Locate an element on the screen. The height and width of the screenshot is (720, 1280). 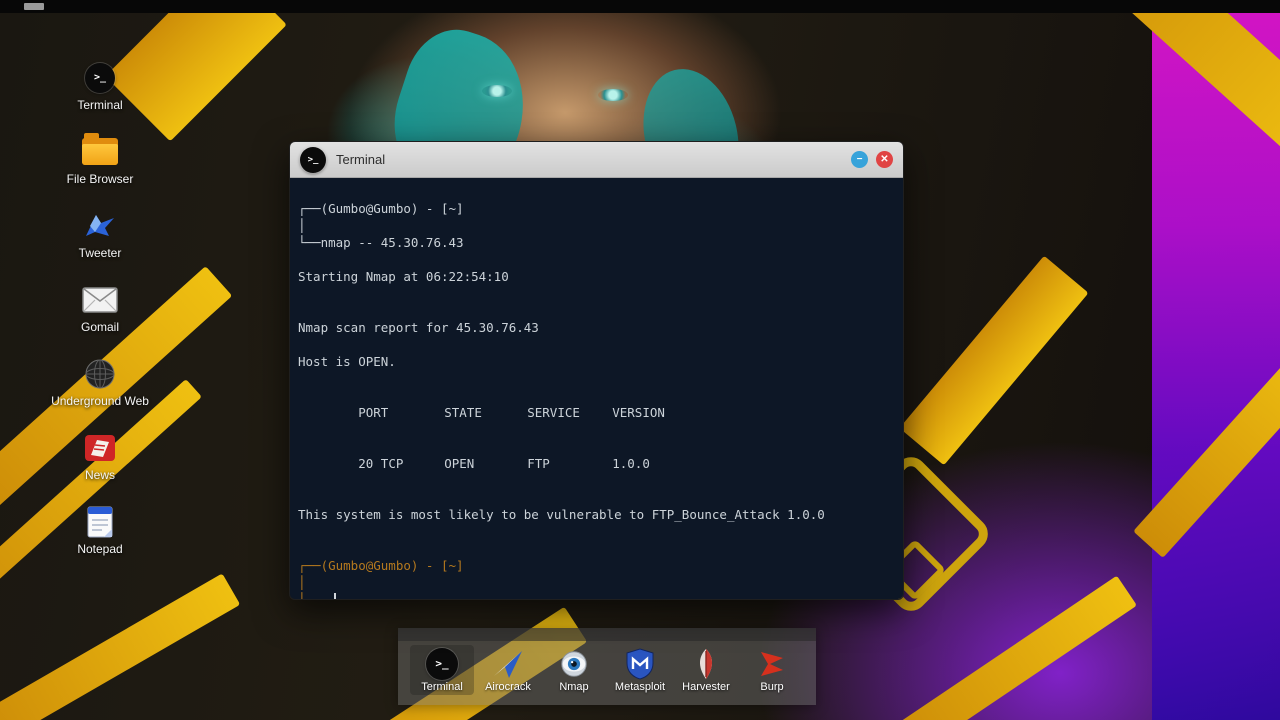
scan-table-header-cell: SERVICE is located at coordinates (553, 412).